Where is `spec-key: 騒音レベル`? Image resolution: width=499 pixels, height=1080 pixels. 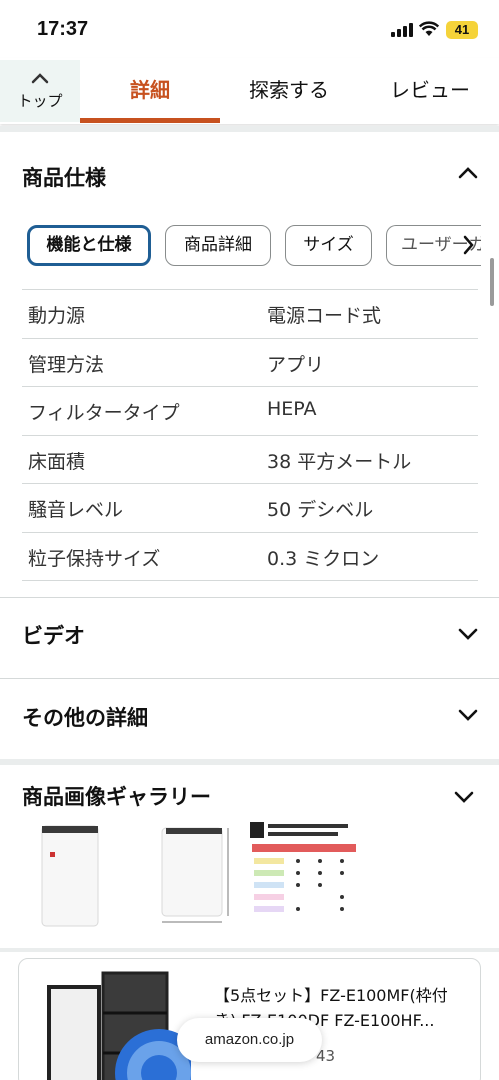 spec-key: 騒音レベル is located at coordinates (76, 510).